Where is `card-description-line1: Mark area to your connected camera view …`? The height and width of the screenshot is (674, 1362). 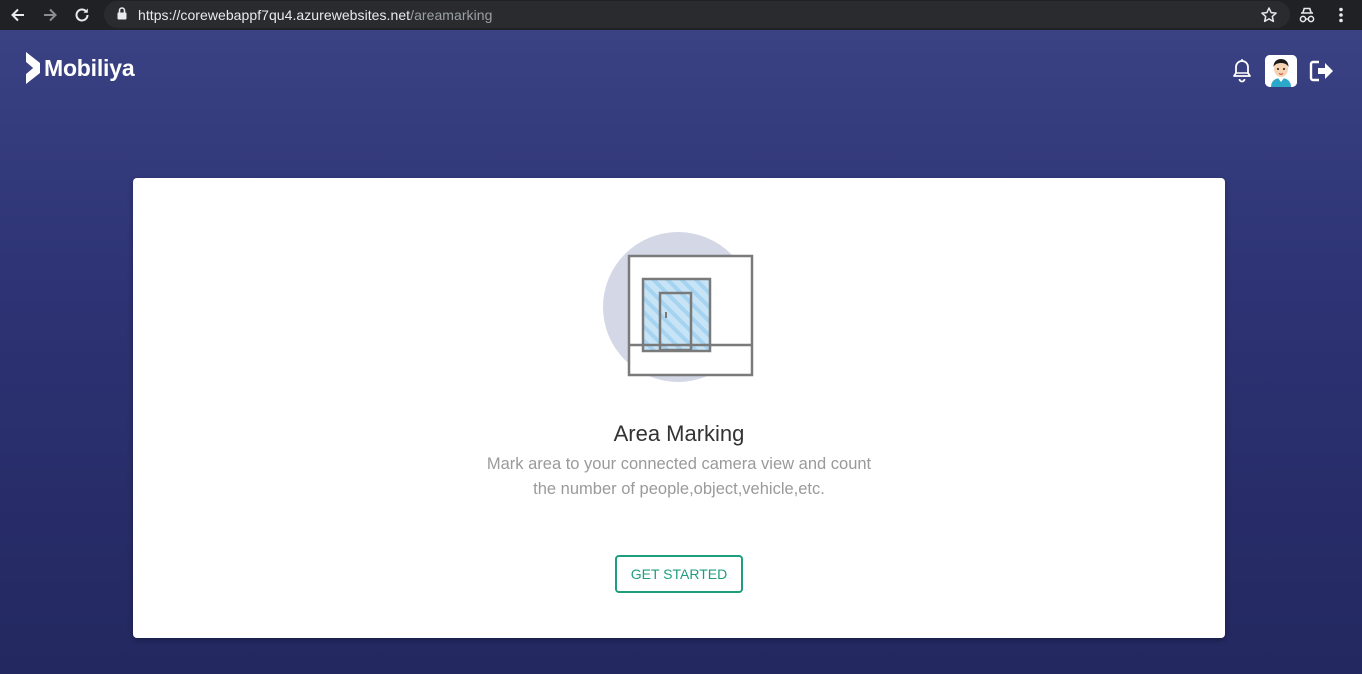
card-description-line1: Mark area to your connected camera view … is located at coordinates (679, 464).